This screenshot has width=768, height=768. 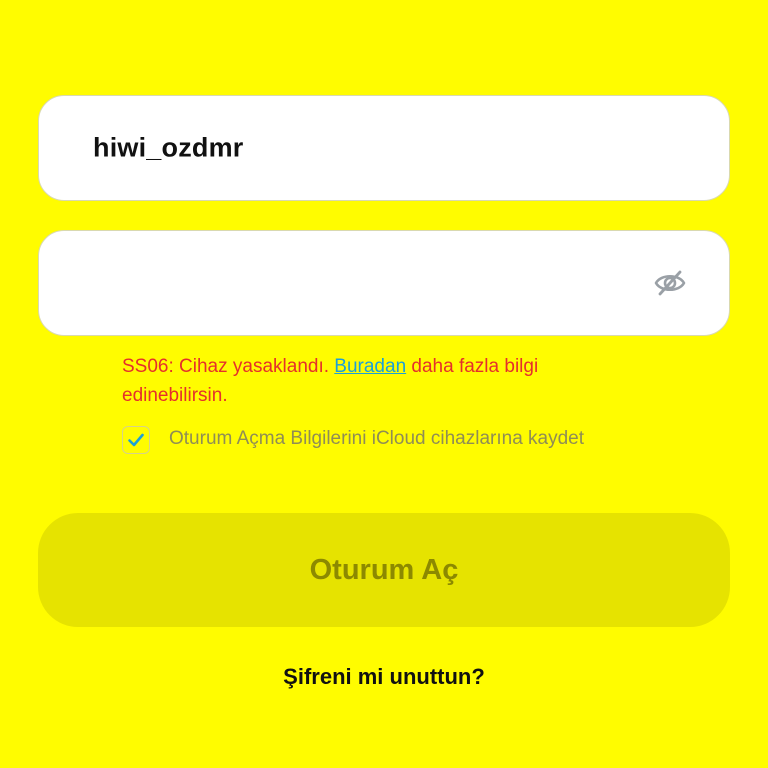 What do you see at coordinates (384, 570) in the screenshot?
I see `login-button: Oturum Aç` at bounding box center [384, 570].